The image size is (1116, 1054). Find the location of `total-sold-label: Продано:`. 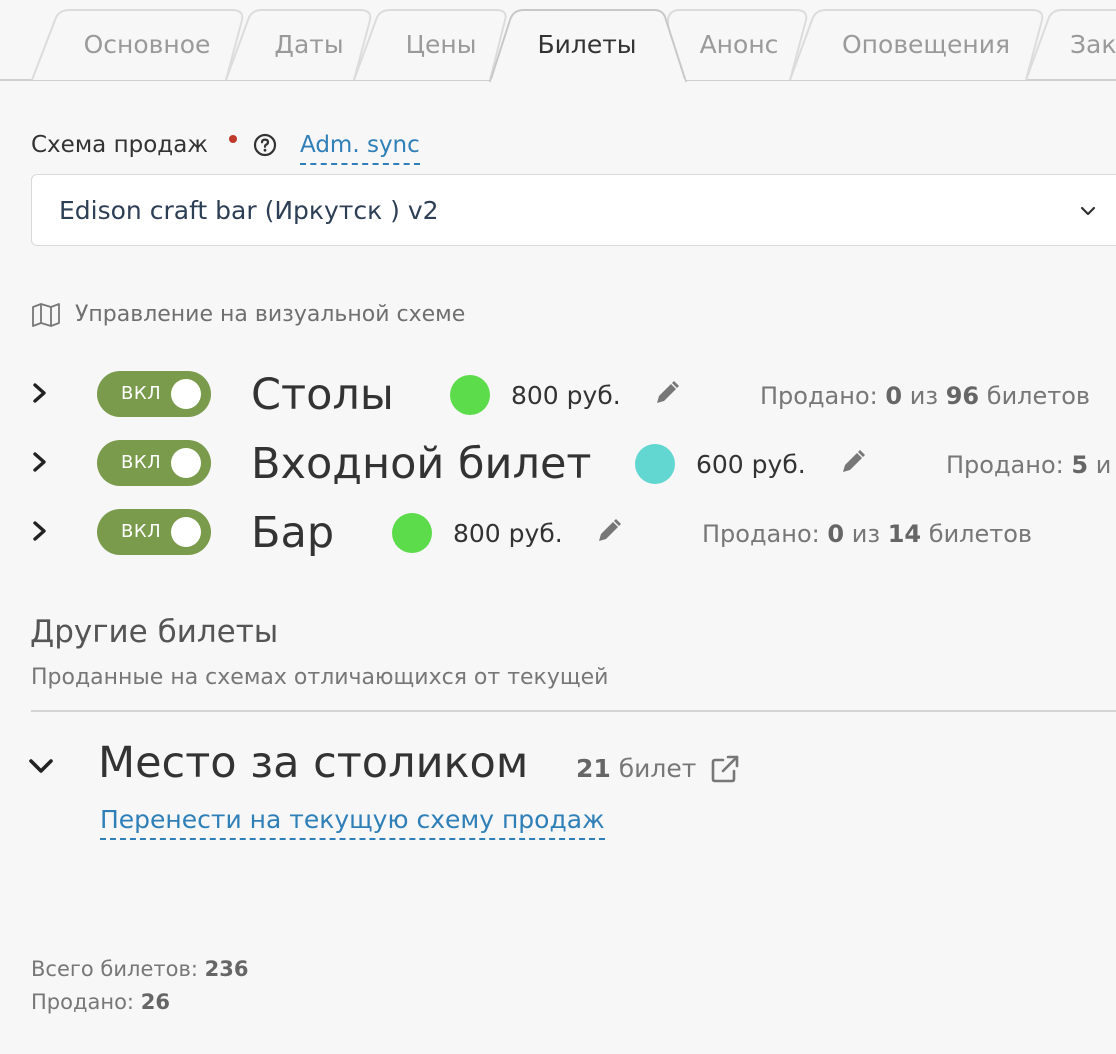

total-sold-label: Продано: is located at coordinates (83, 1002).